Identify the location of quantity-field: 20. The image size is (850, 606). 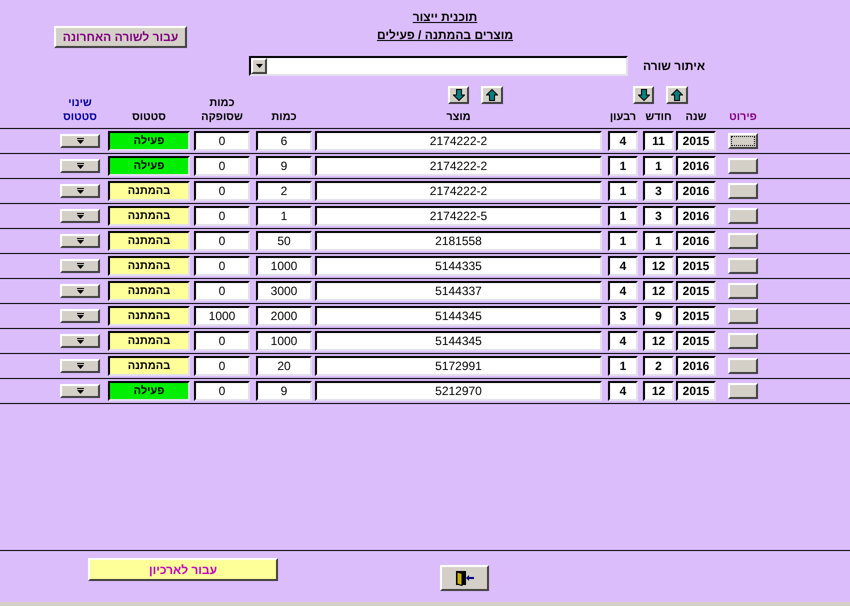
(284, 366).